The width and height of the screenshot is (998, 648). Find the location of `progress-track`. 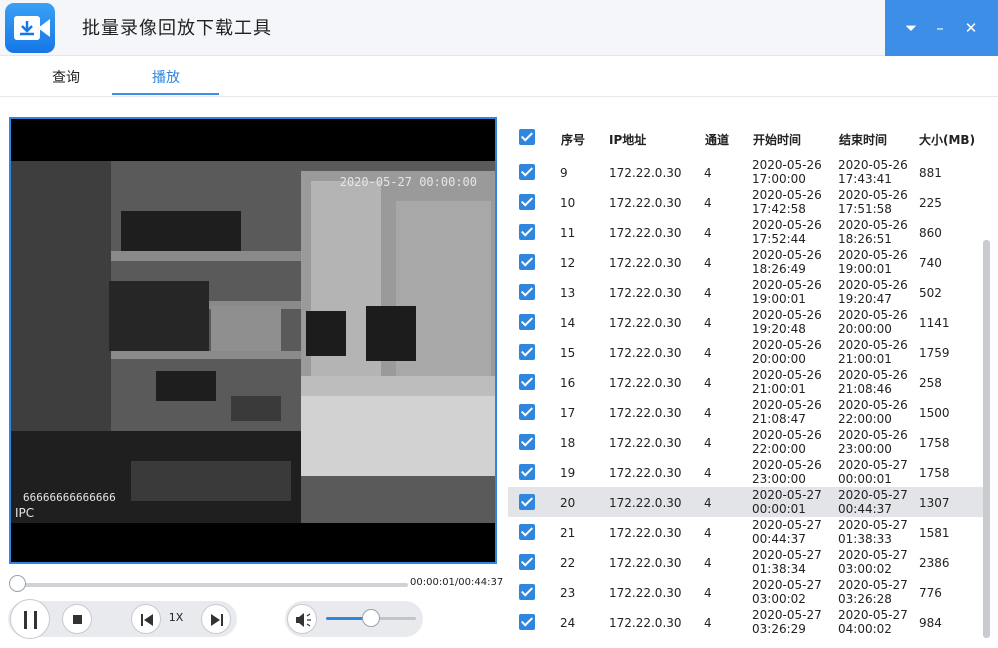

progress-track is located at coordinates (212, 585).